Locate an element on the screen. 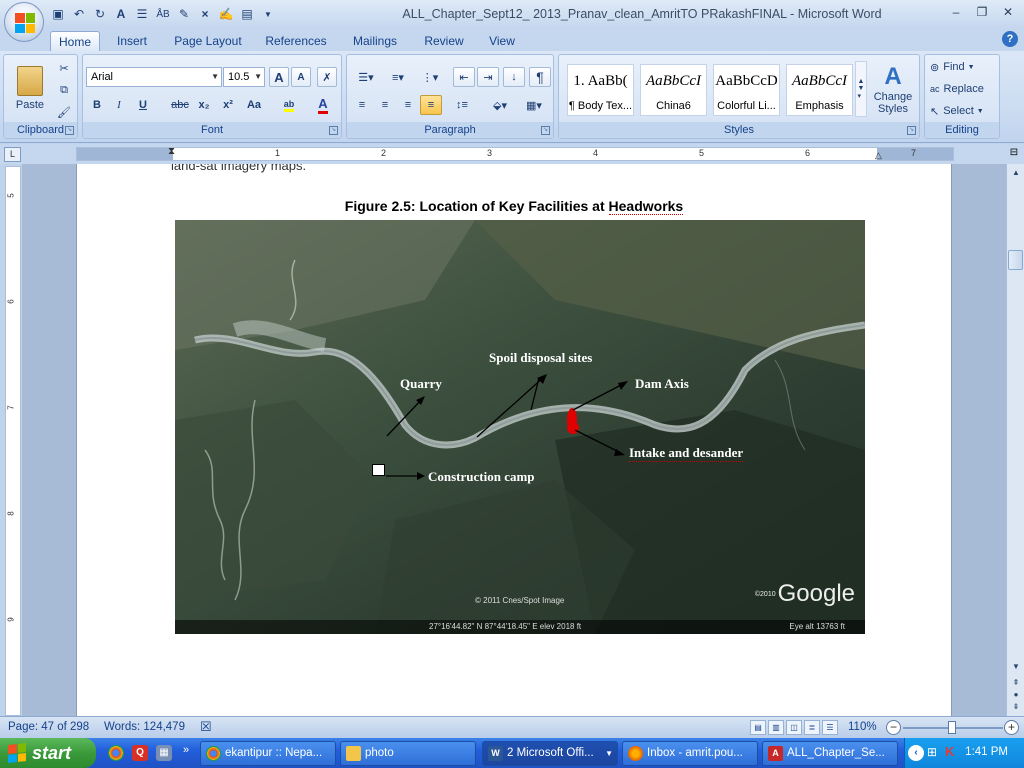 This screenshot has height=768, width=1024. increase-indent-icon: ⇥ is located at coordinates (488, 77).